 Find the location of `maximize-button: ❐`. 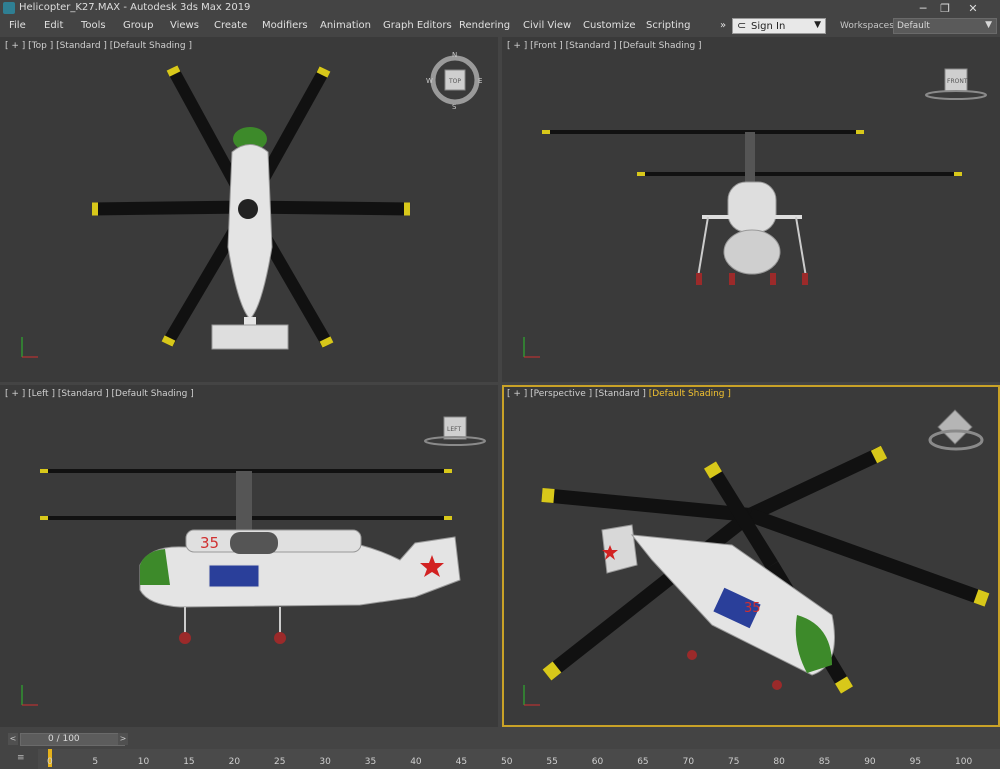

maximize-button: ❐ is located at coordinates (945, 8).